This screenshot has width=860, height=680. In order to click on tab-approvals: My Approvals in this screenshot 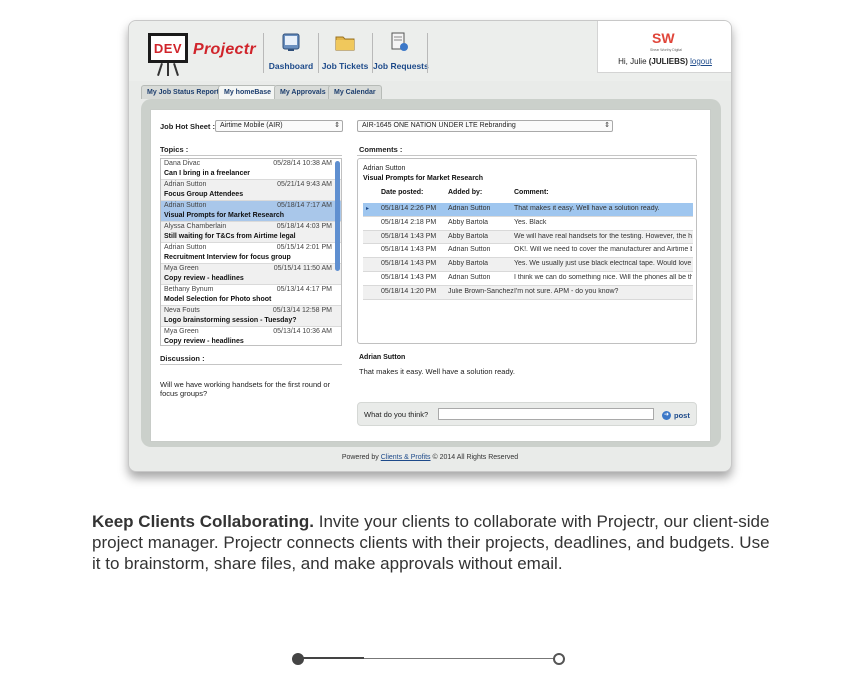, I will do `click(303, 92)`.